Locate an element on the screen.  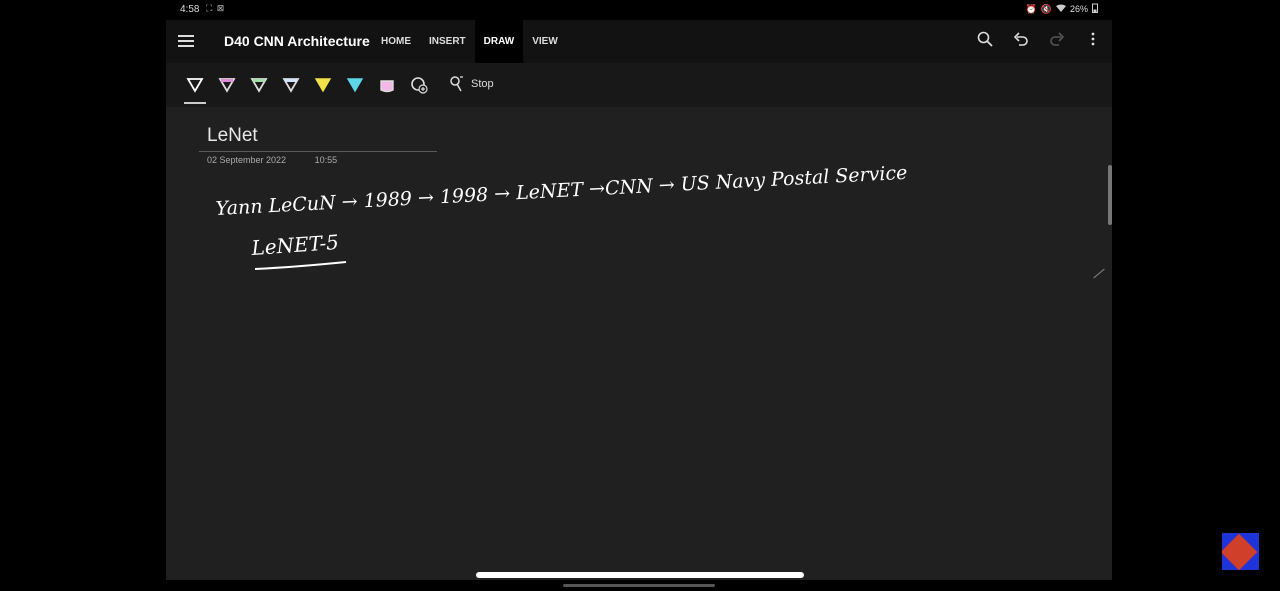
floating-thumbnail is located at coordinates (1240, 551).